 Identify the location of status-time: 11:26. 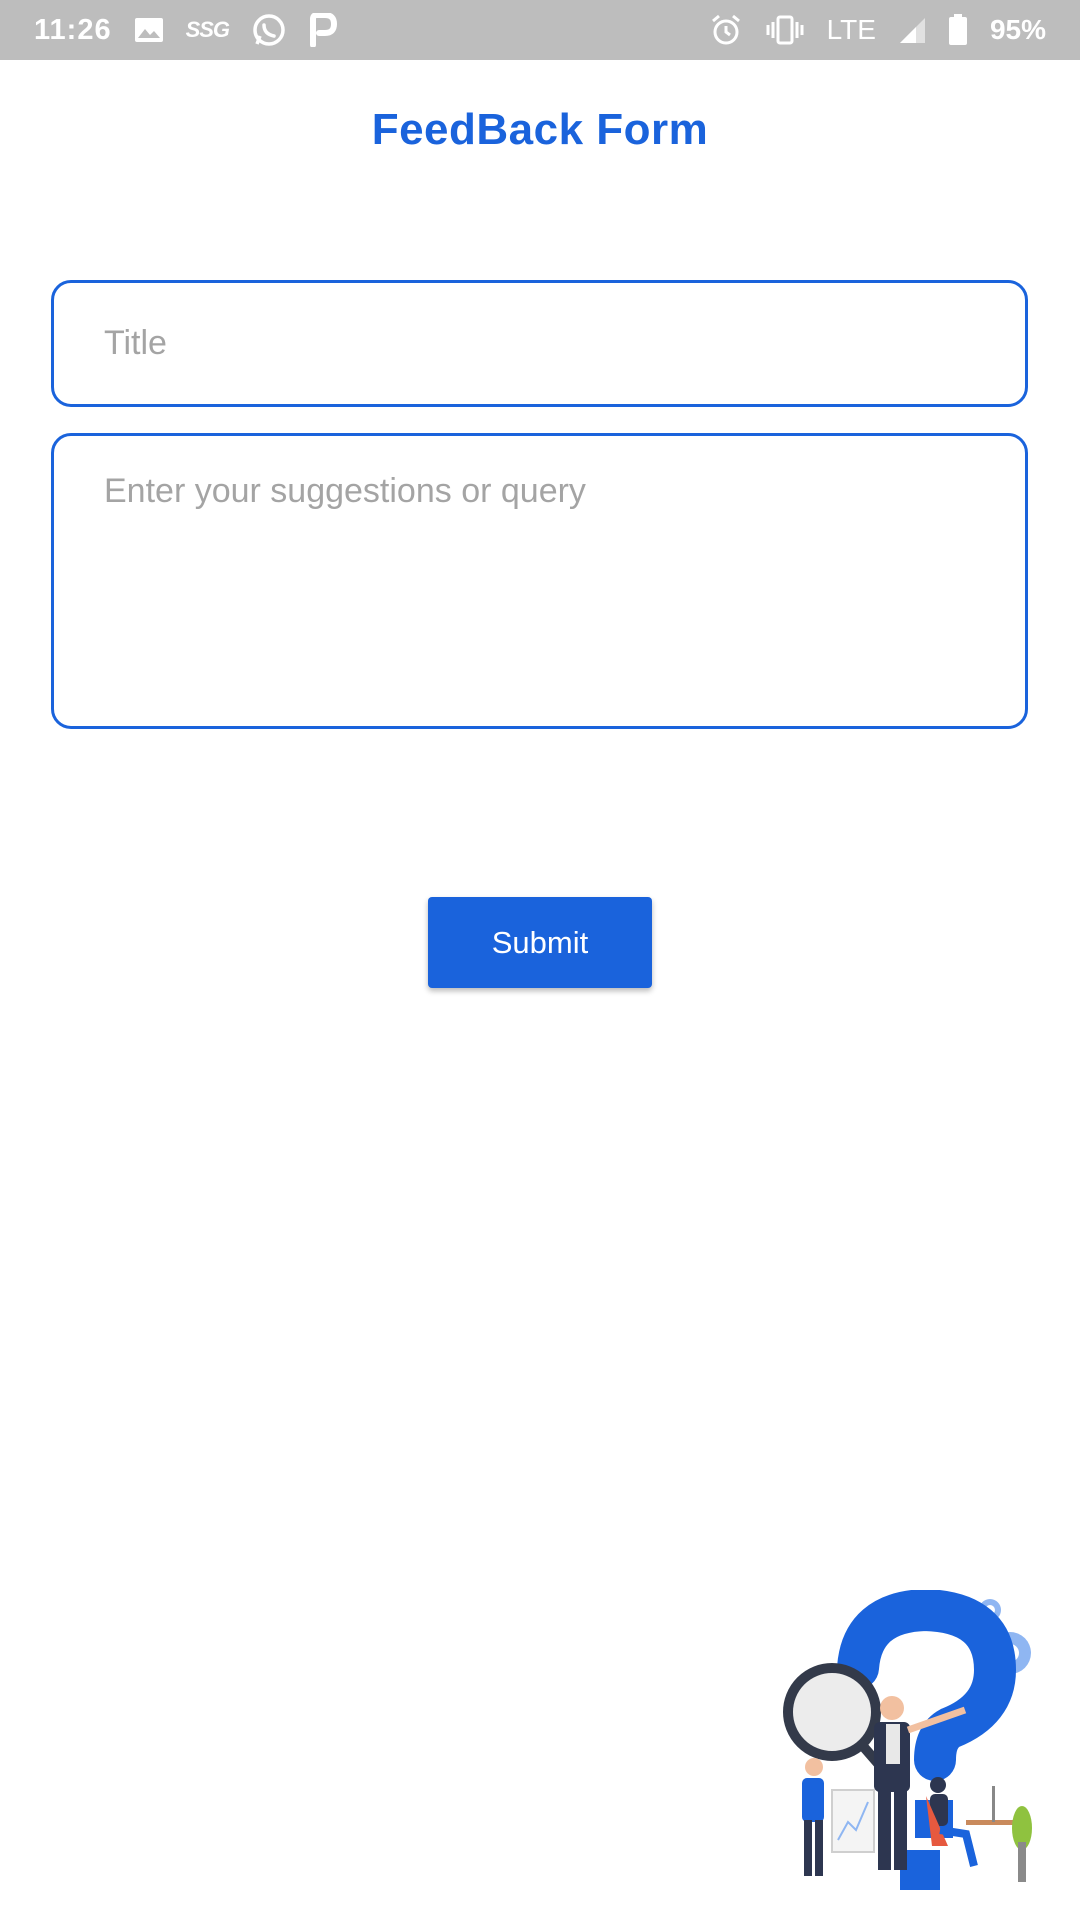
(73, 29).